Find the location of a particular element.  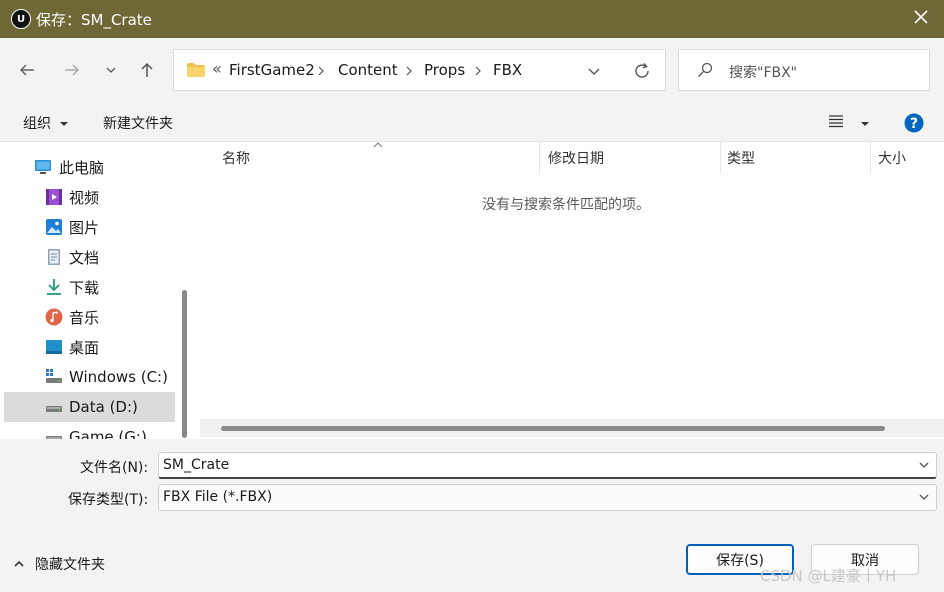

sidebar-item-label: 下载 is located at coordinates (84, 287).